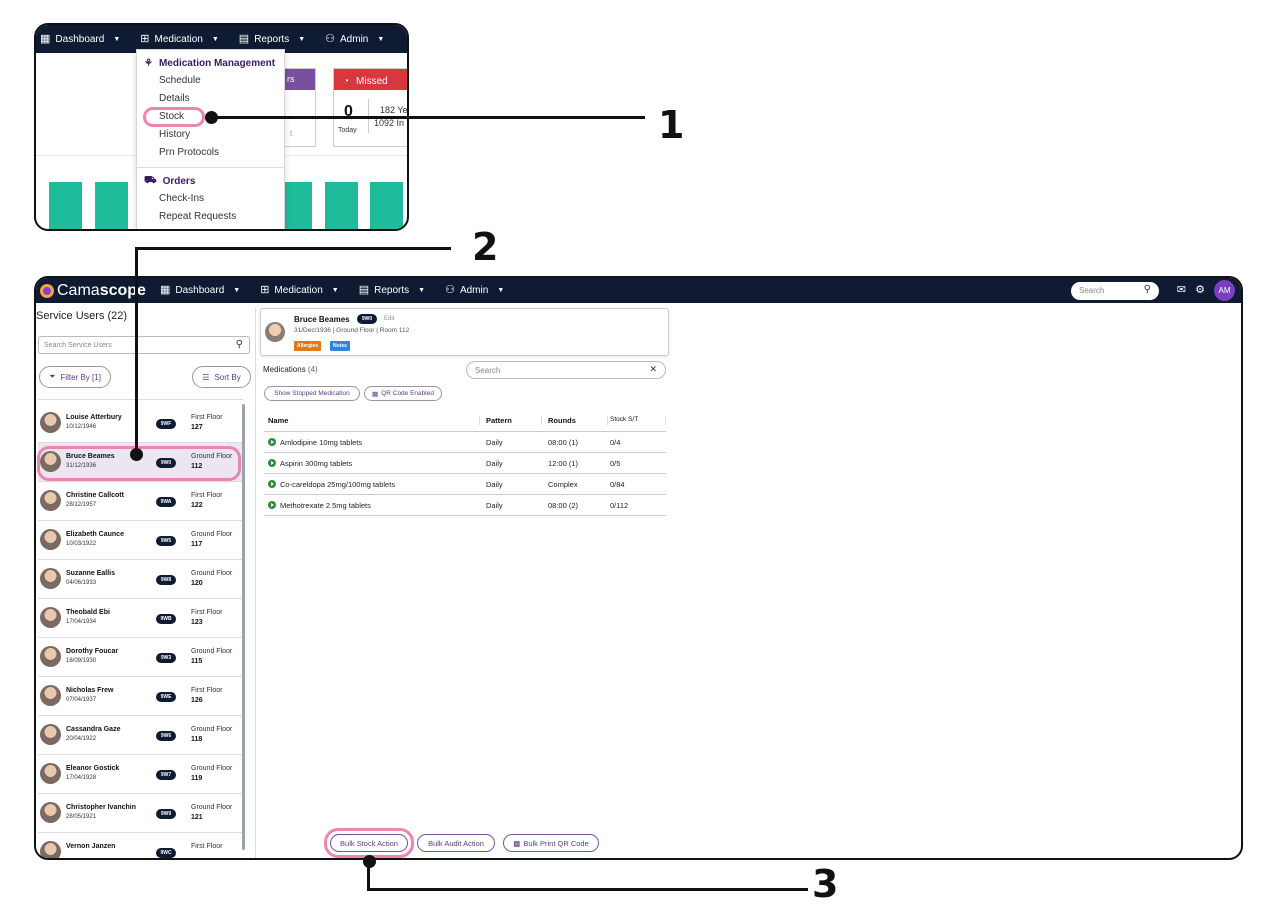 Image resolution: width=1280 pixels, height=906 pixels. What do you see at coordinates (312, 393) in the screenshot?
I see `show-stopped-medication-button: Show Stopped Medication` at bounding box center [312, 393].